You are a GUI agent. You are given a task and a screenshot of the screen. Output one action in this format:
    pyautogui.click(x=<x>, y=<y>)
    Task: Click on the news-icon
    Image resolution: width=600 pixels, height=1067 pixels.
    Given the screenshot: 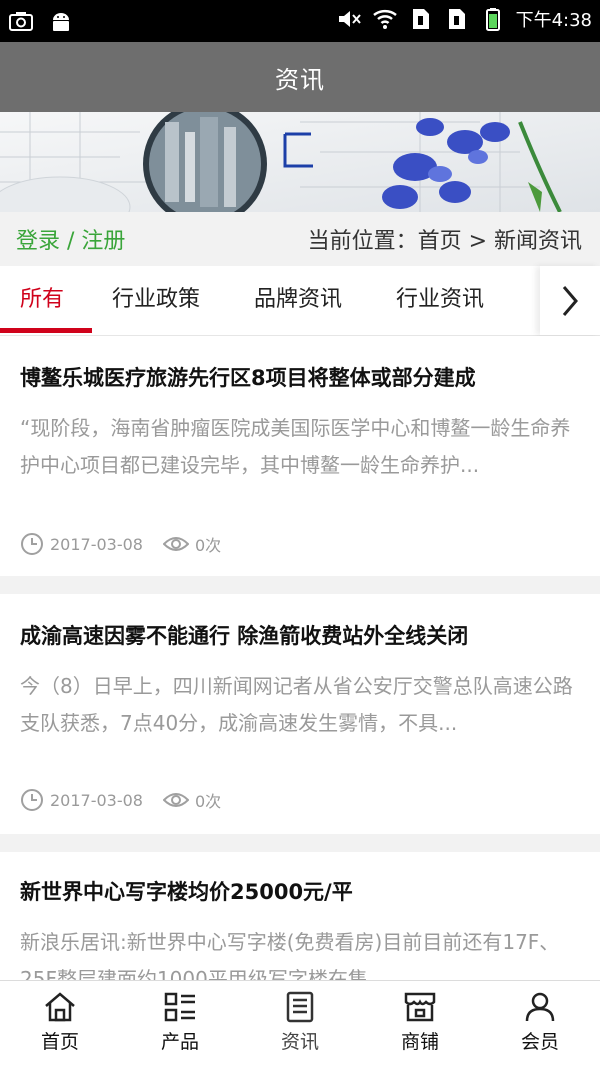 What is the action you would take?
    pyautogui.click(x=300, y=1007)
    